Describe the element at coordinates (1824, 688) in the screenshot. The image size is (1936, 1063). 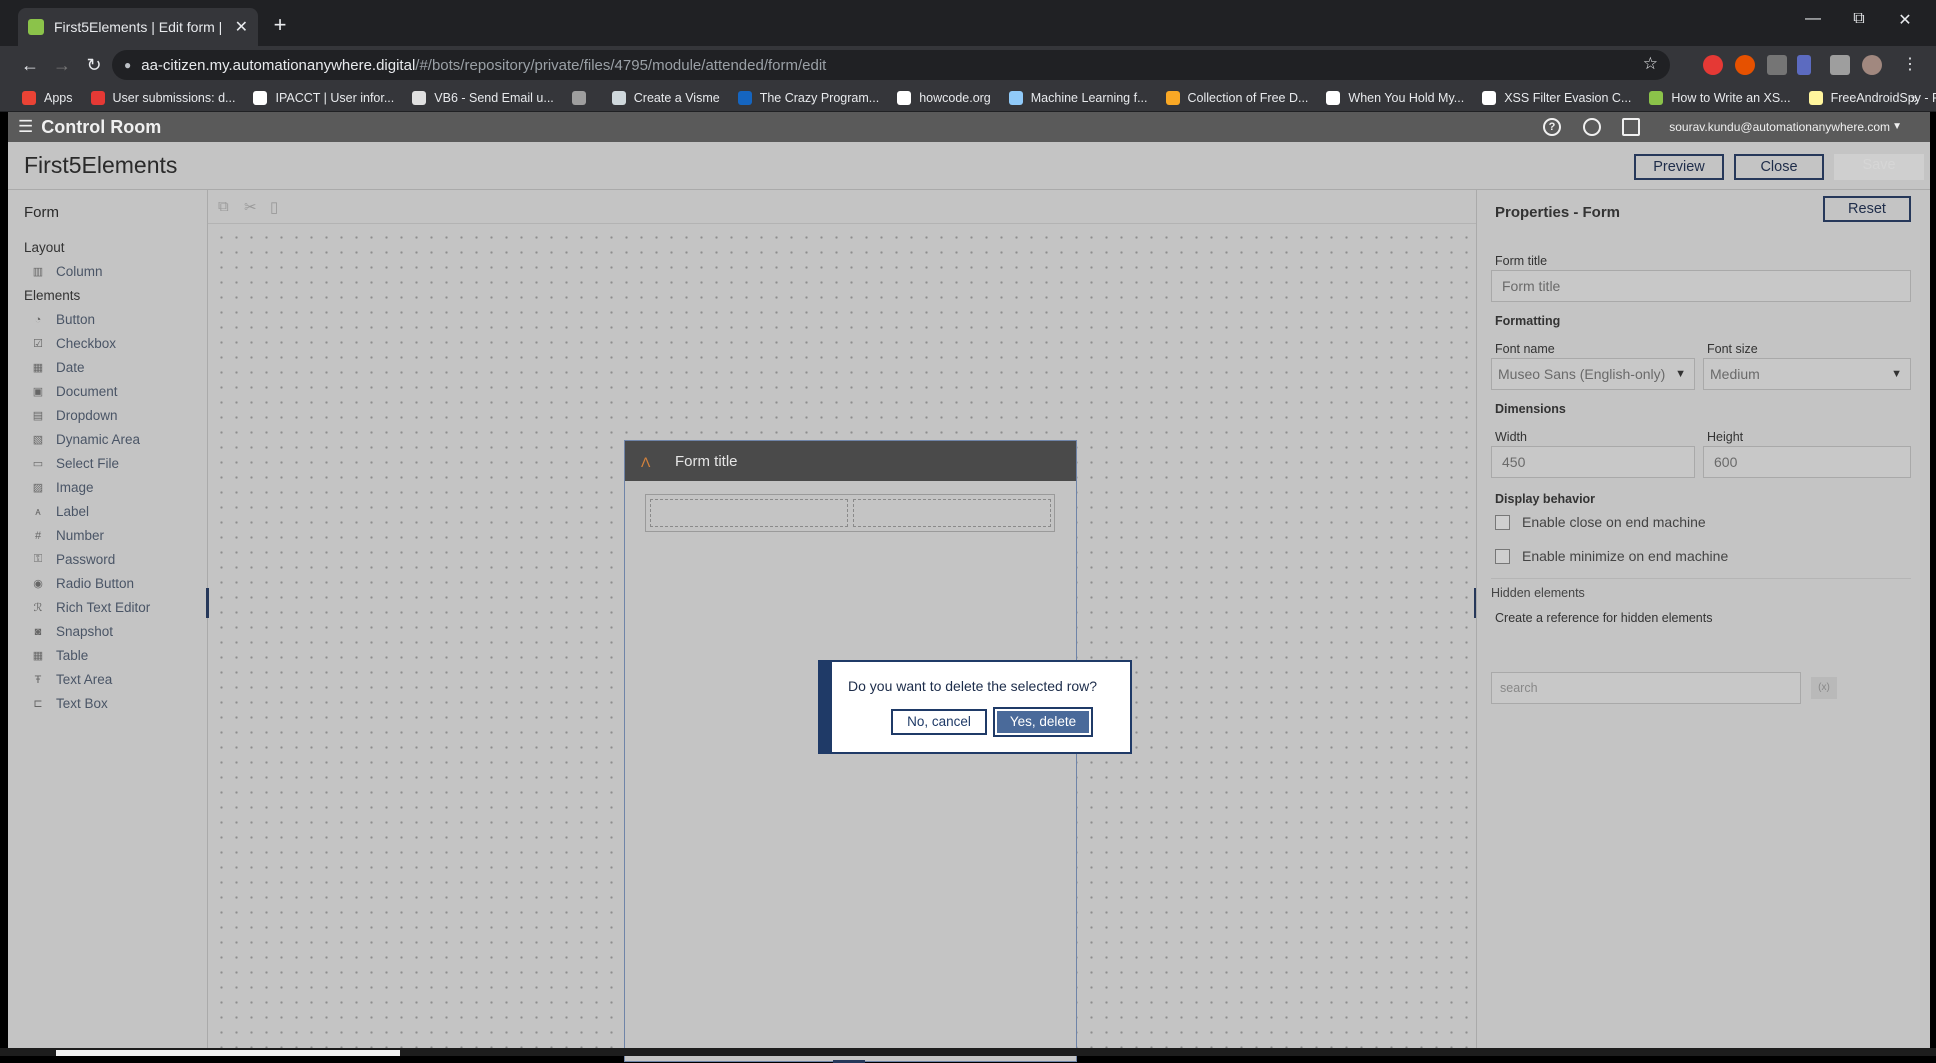
I see `variable-insert-icon: (x)` at that location.